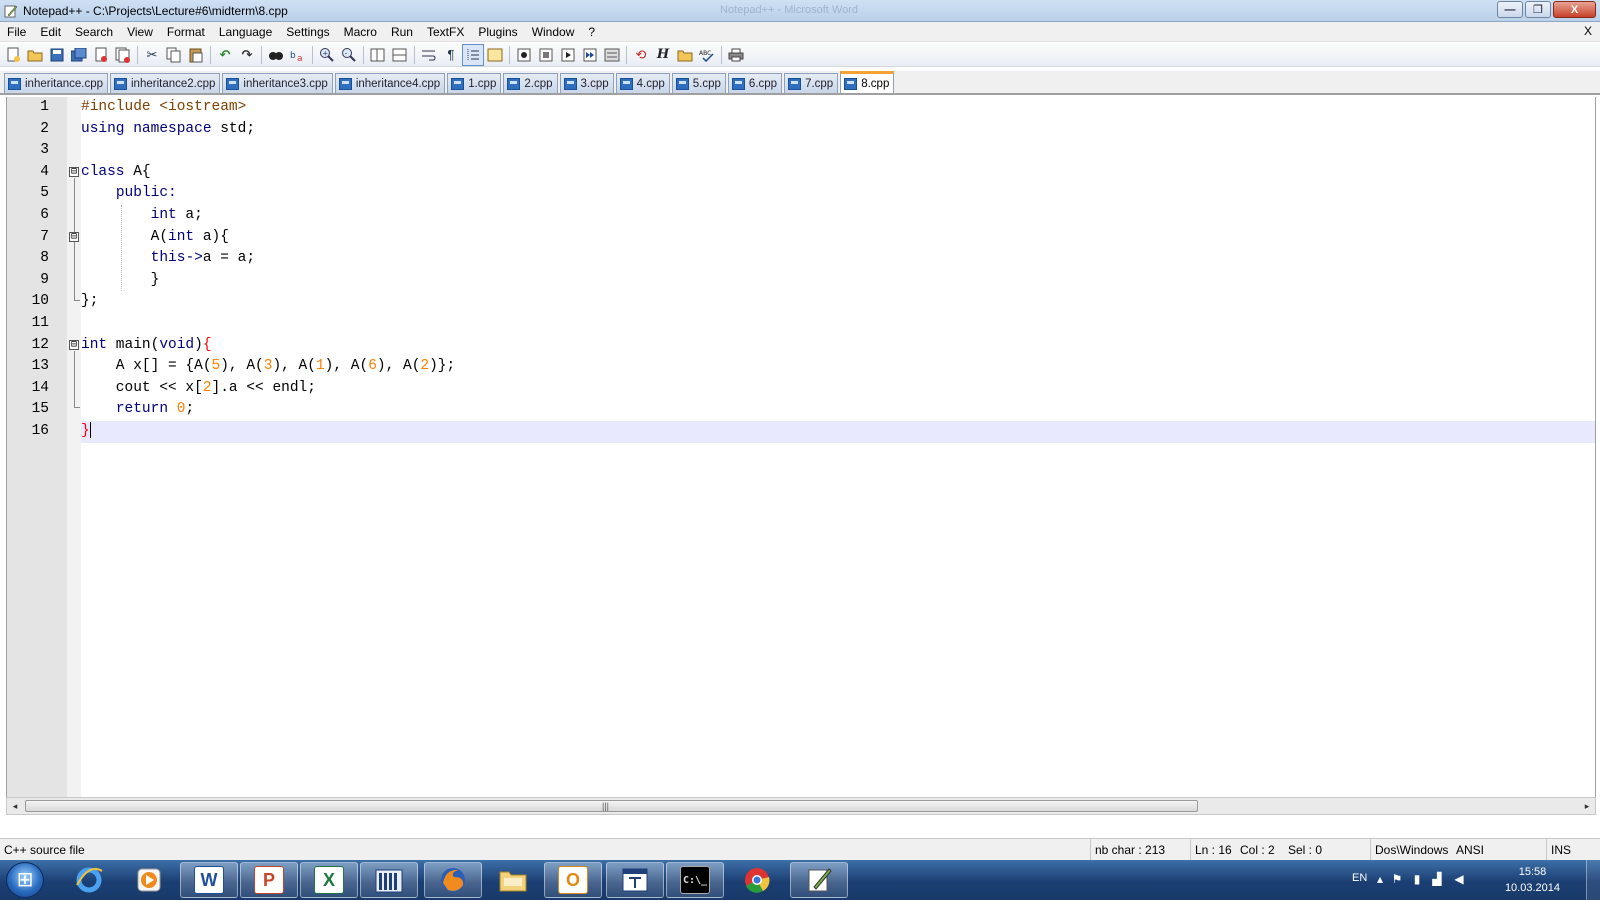  Describe the element at coordinates (695, 880) in the screenshot. I see `command-prompt-icon: C:\_` at that location.